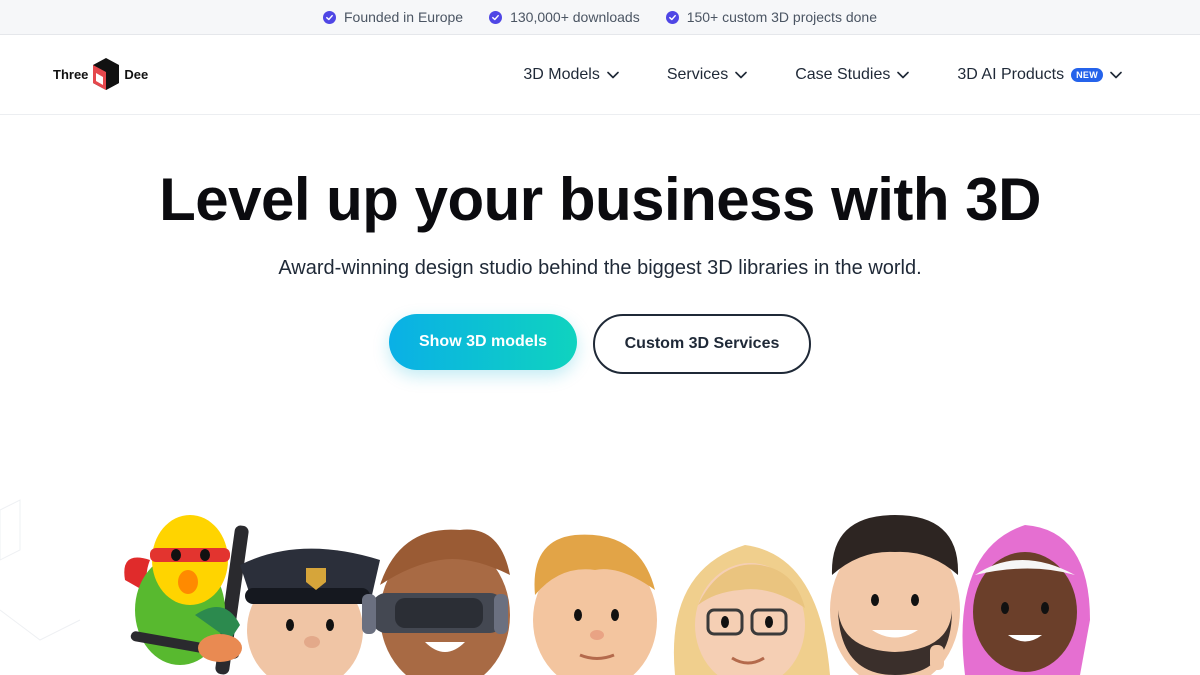  I want to click on topbar-label: 150+ custom 3D projects done, so click(781, 17).